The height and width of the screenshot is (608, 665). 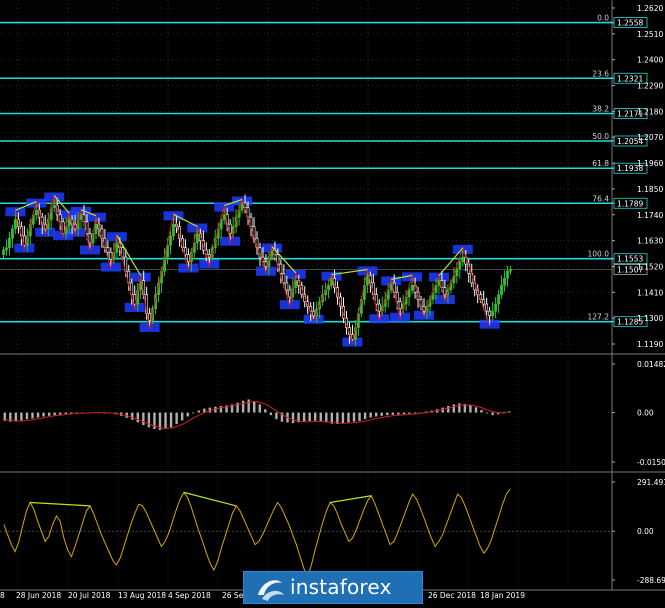 What do you see at coordinates (650, 318) in the screenshot?
I see `price-tick-label: 1.1300` at bounding box center [650, 318].